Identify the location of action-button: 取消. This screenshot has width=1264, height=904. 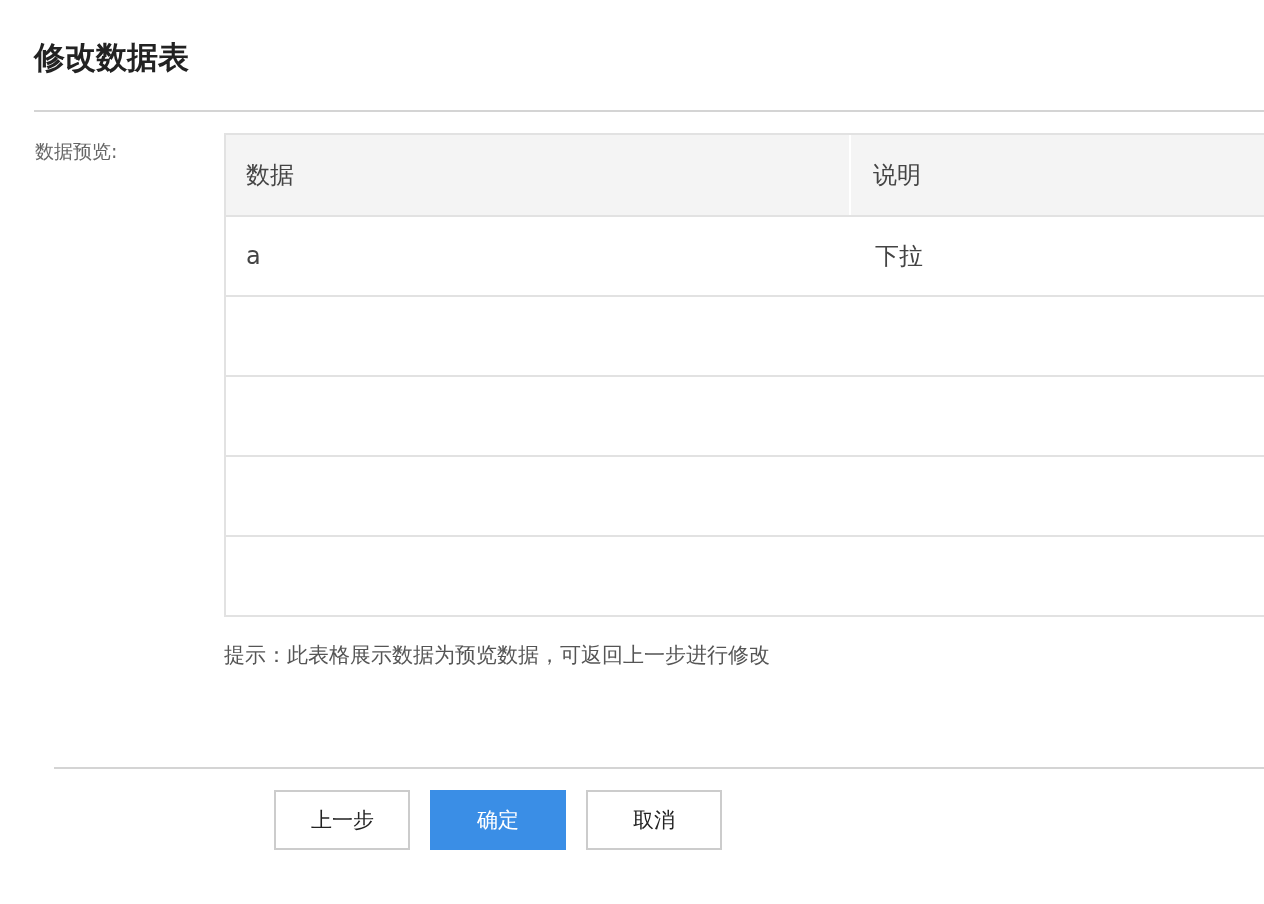
(654, 820).